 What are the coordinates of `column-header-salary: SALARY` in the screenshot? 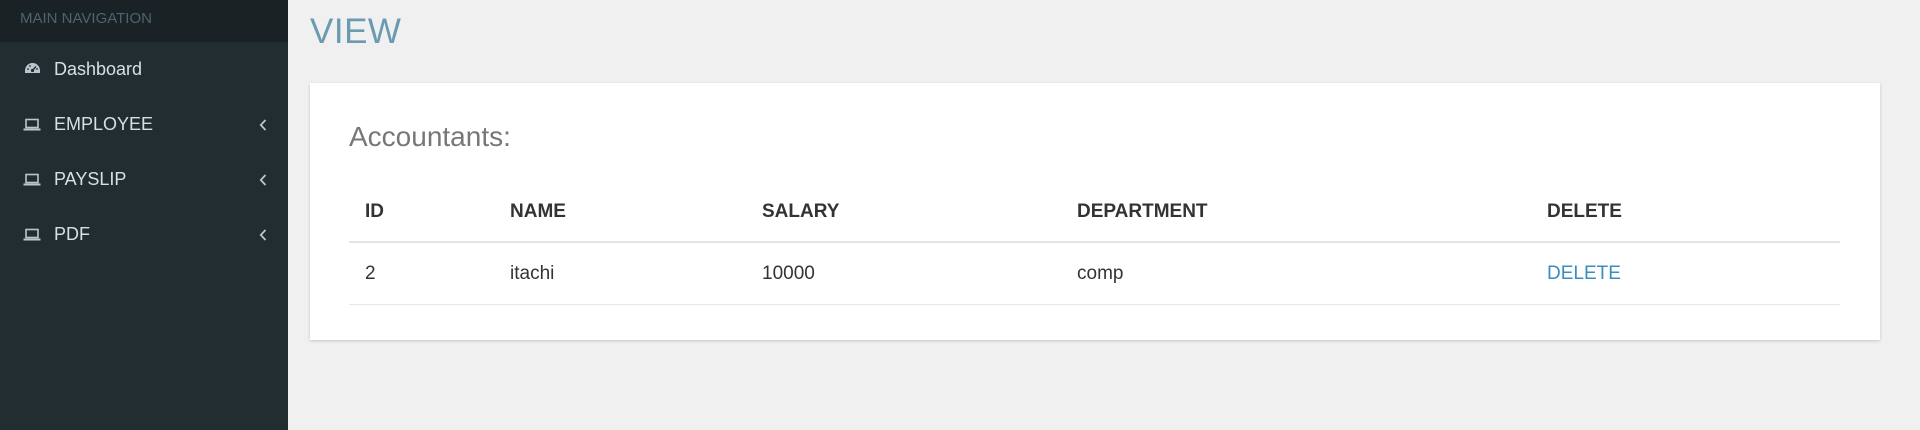 It's located at (903, 213).